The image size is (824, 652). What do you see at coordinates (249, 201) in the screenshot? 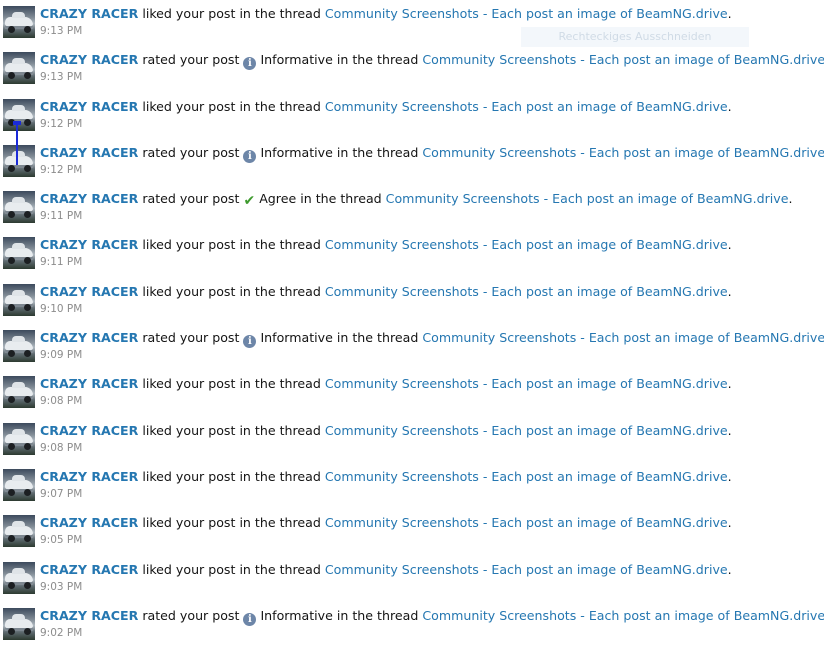
I see `check-icon: ✔` at bounding box center [249, 201].